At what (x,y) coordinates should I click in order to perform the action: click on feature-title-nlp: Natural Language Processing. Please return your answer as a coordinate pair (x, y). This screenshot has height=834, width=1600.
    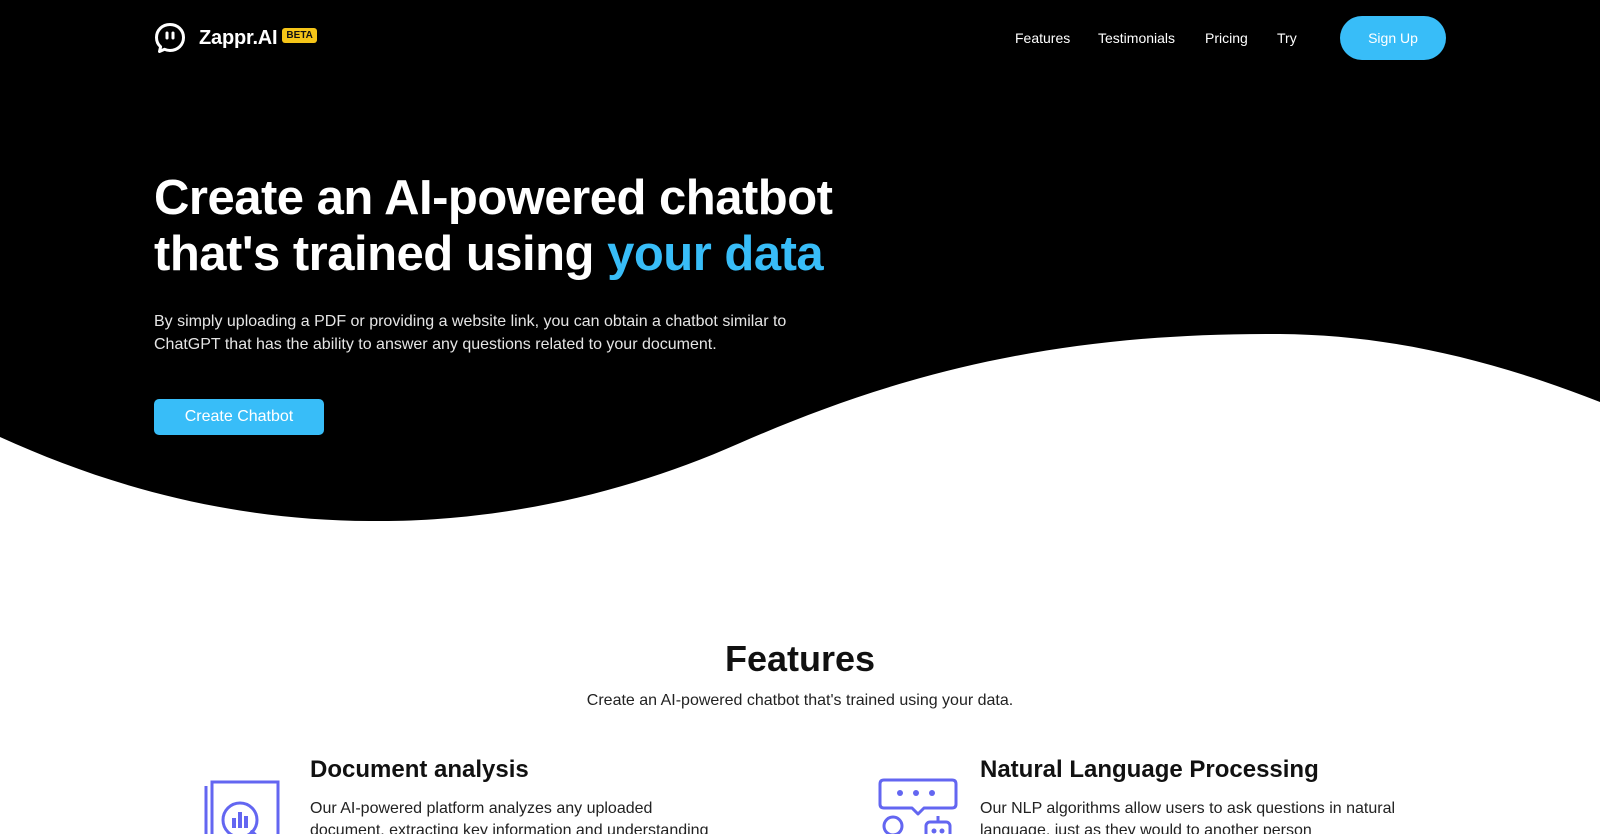
    Looking at the image, I should click on (1149, 769).